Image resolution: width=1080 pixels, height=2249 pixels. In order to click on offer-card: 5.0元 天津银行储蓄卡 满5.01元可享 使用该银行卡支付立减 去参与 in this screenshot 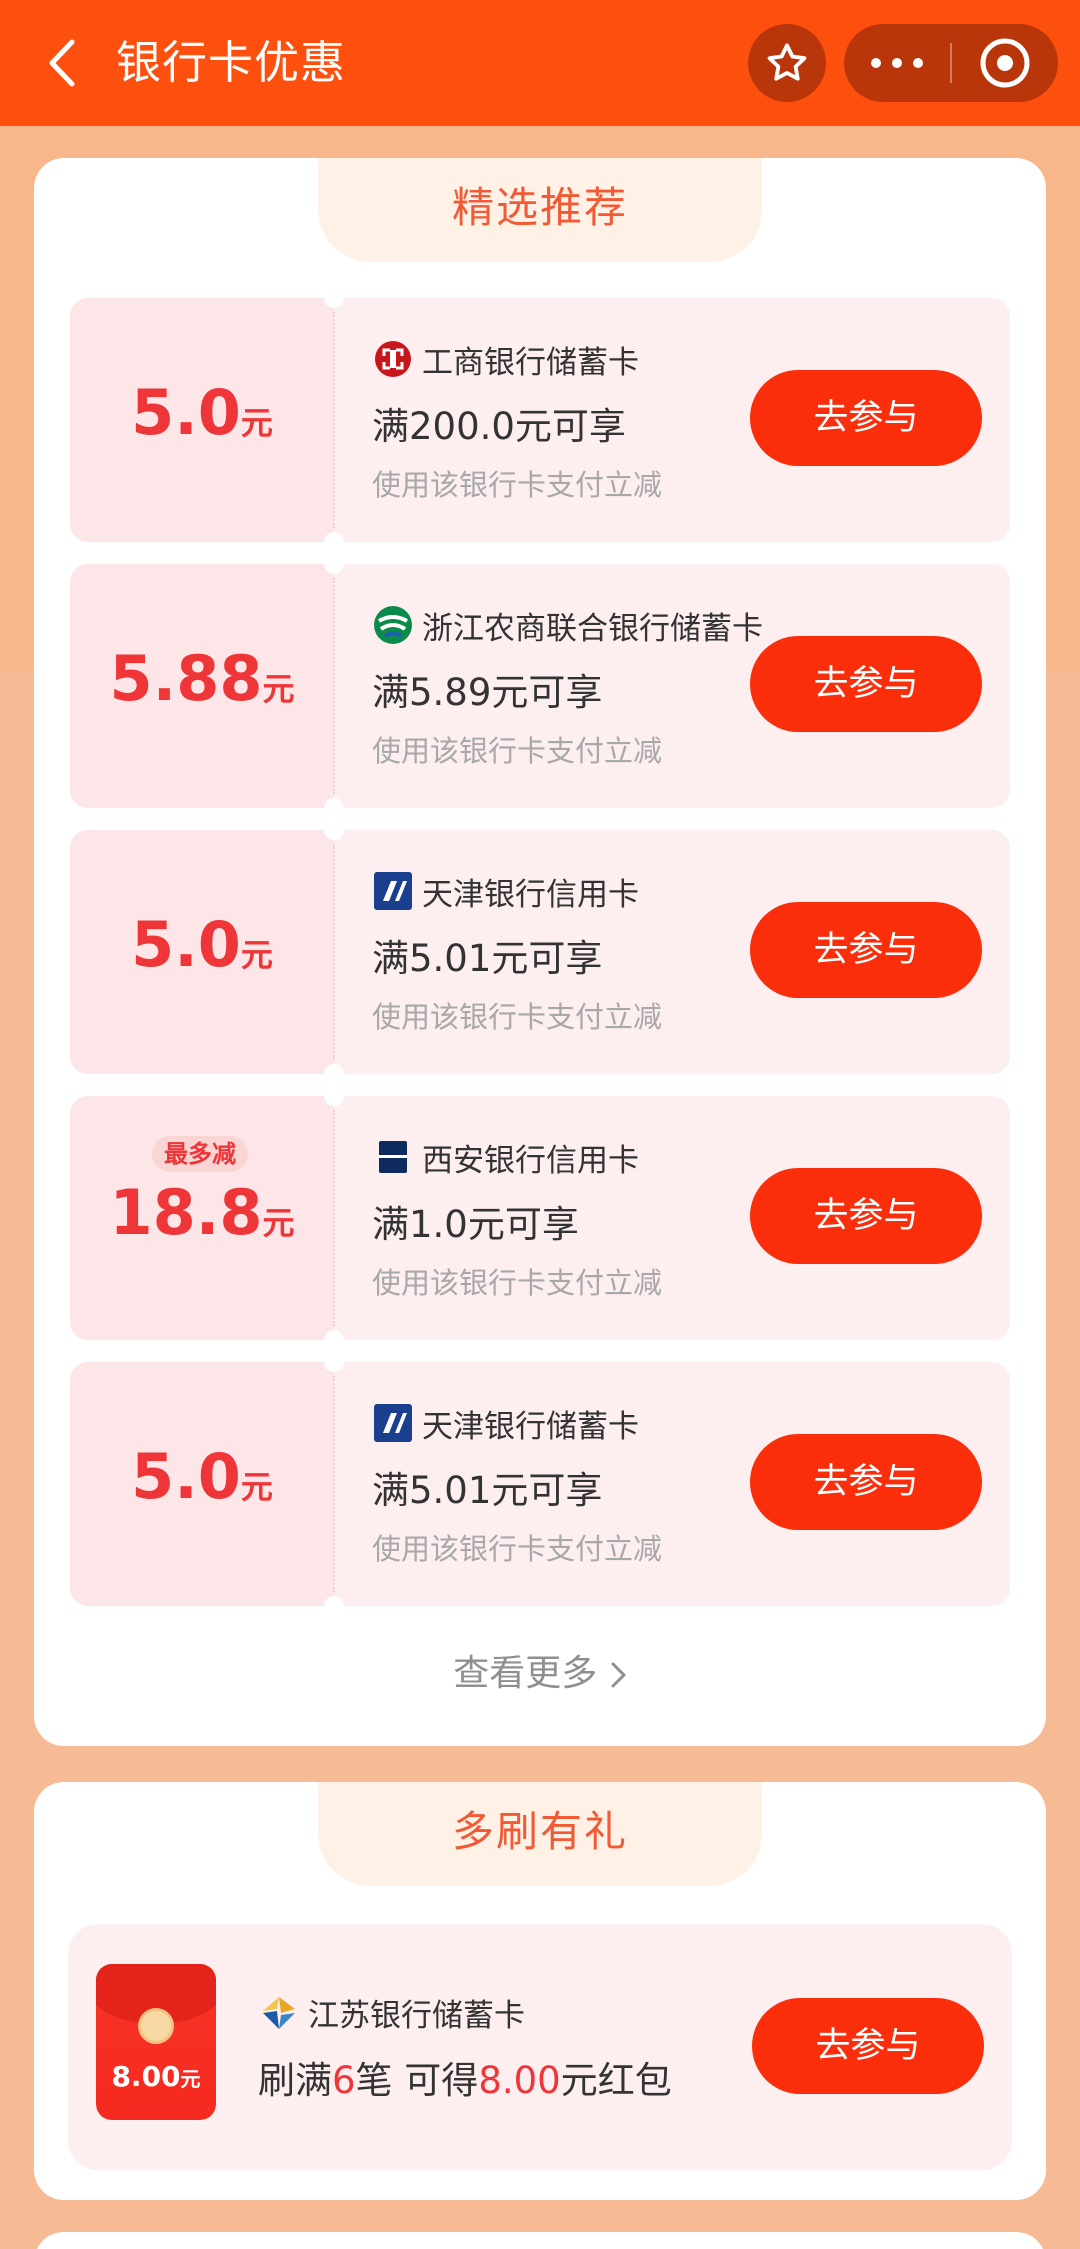, I will do `click(540, 1484)`.